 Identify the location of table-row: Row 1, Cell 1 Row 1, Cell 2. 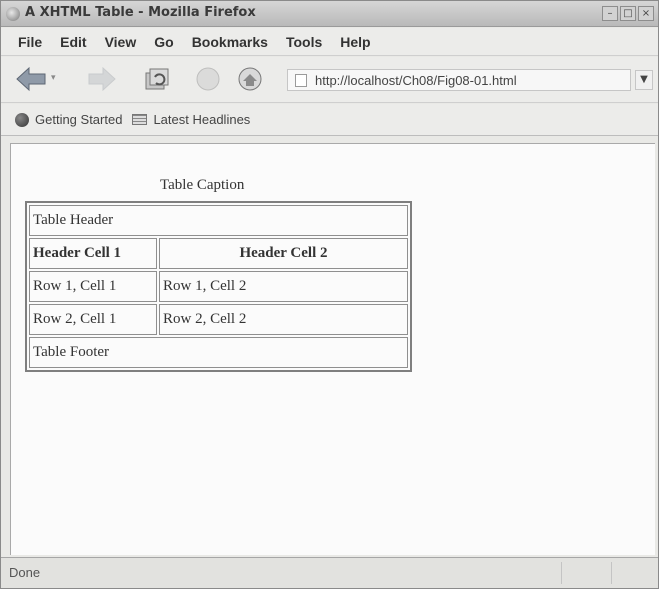
(218, 286).